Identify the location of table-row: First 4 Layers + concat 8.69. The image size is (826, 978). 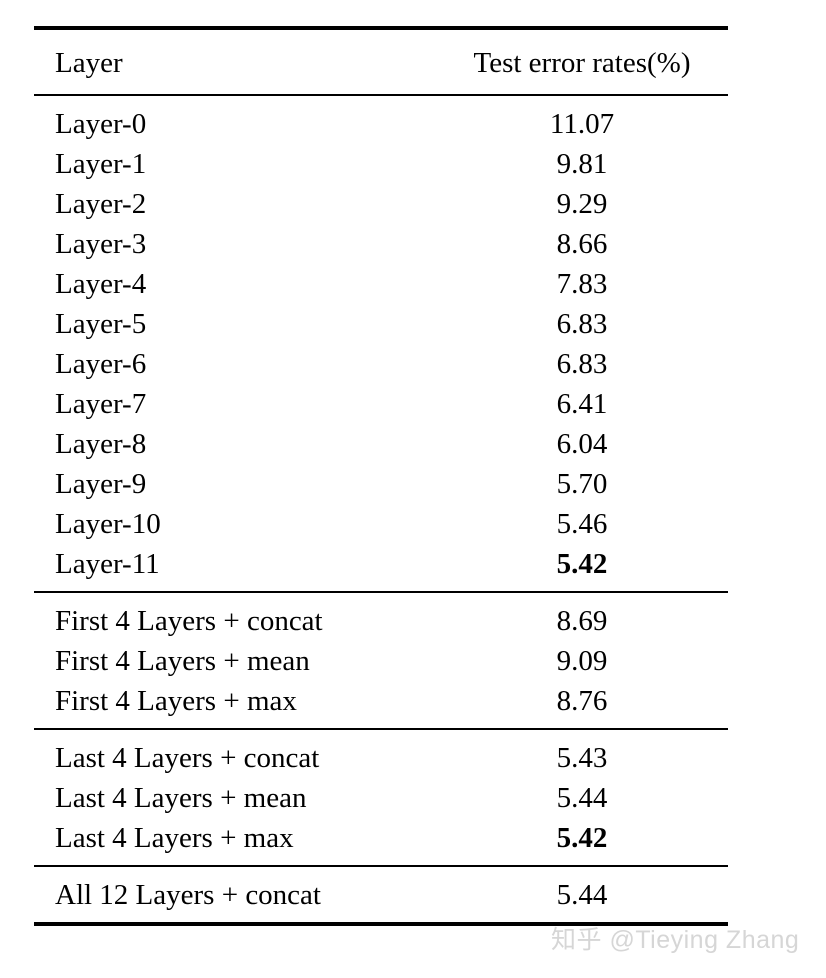
(381, 617).